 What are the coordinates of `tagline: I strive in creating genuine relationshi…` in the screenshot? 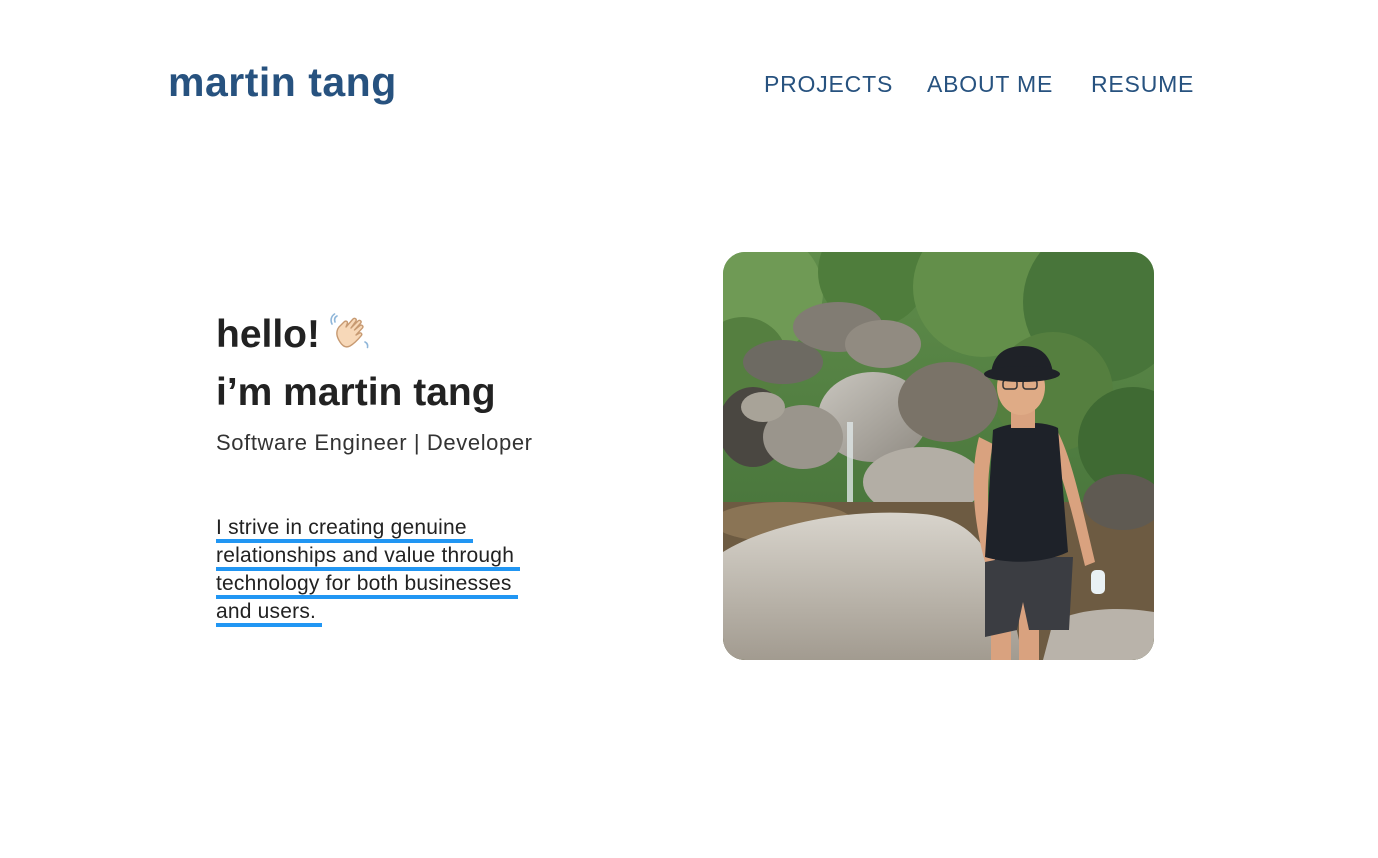 It's located at (416, 570).